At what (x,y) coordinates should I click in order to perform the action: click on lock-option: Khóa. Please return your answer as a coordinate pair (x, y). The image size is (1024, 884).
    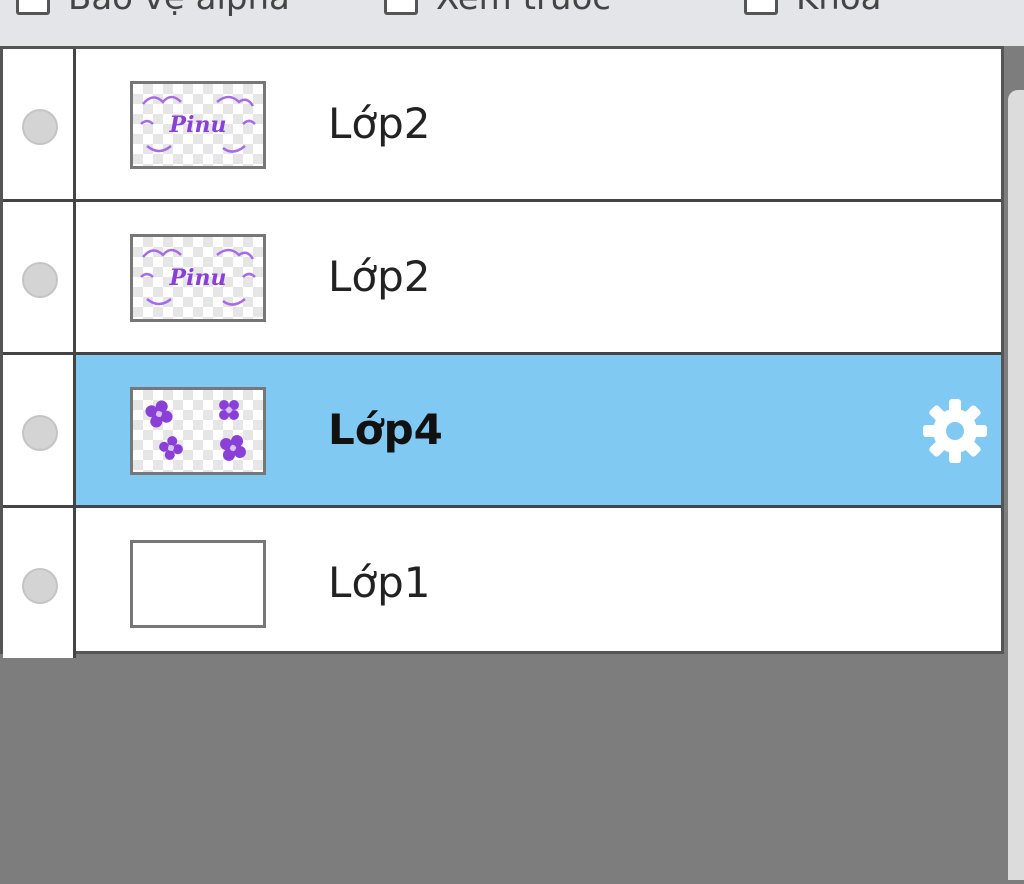
    Looking at the image, I should click on (812, 9).